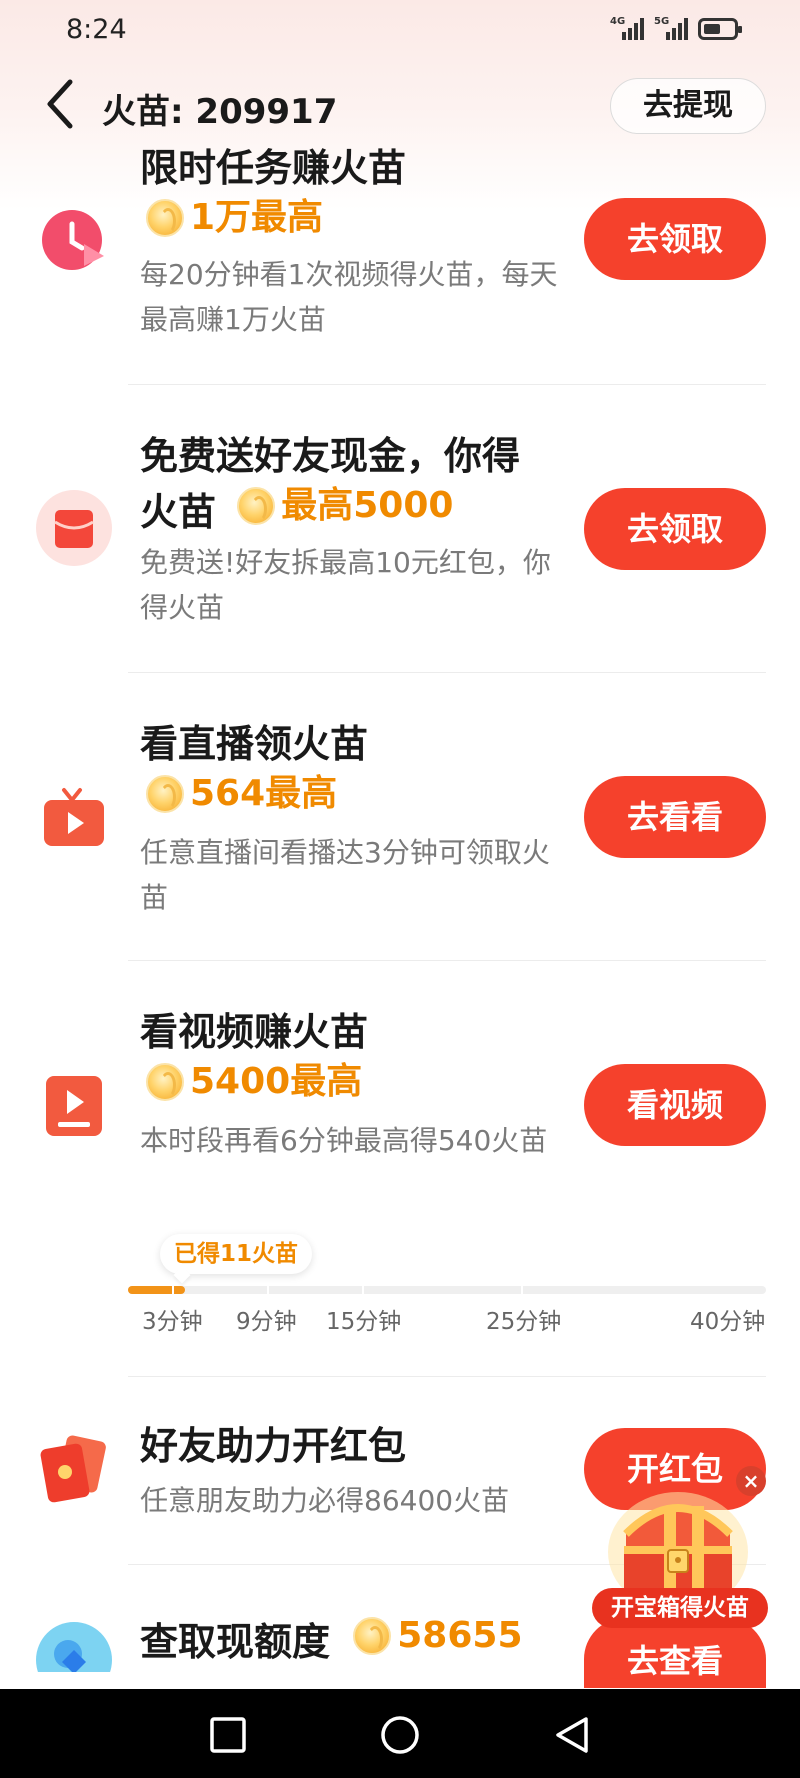  What do you see at coordinates (325, 1500) in the screenshot?
I see `task-desc: 任意朋友助力必得86400火苗` at bounding box center [325, 1500].